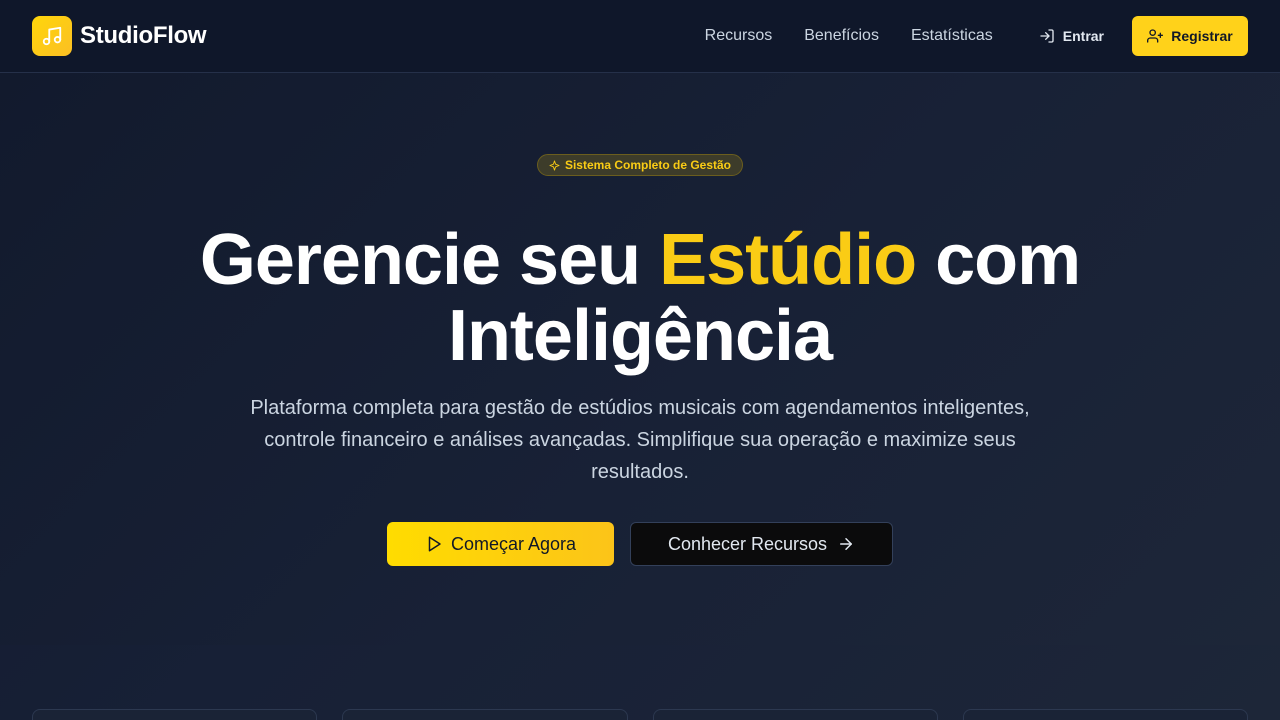 Image resolution: width=1280 pixels, height=720 pixels. Describe the element at coordinates (846, 544) in the screenshot. I see `arrow-right-icon` at that location.